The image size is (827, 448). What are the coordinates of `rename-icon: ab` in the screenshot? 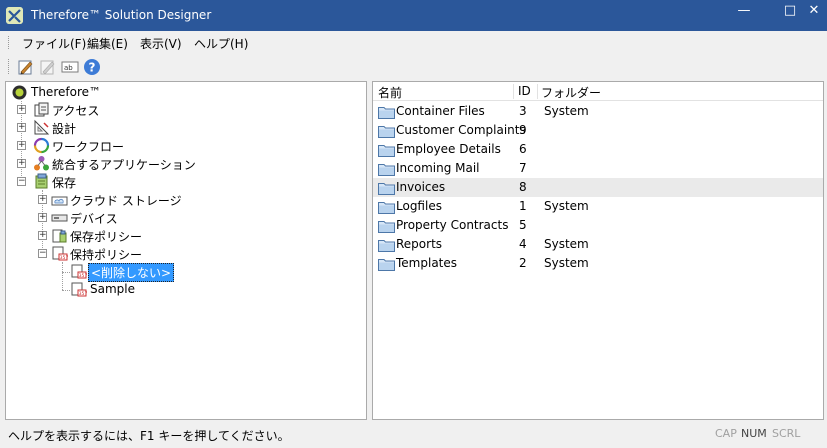 It's located at (70, 67).